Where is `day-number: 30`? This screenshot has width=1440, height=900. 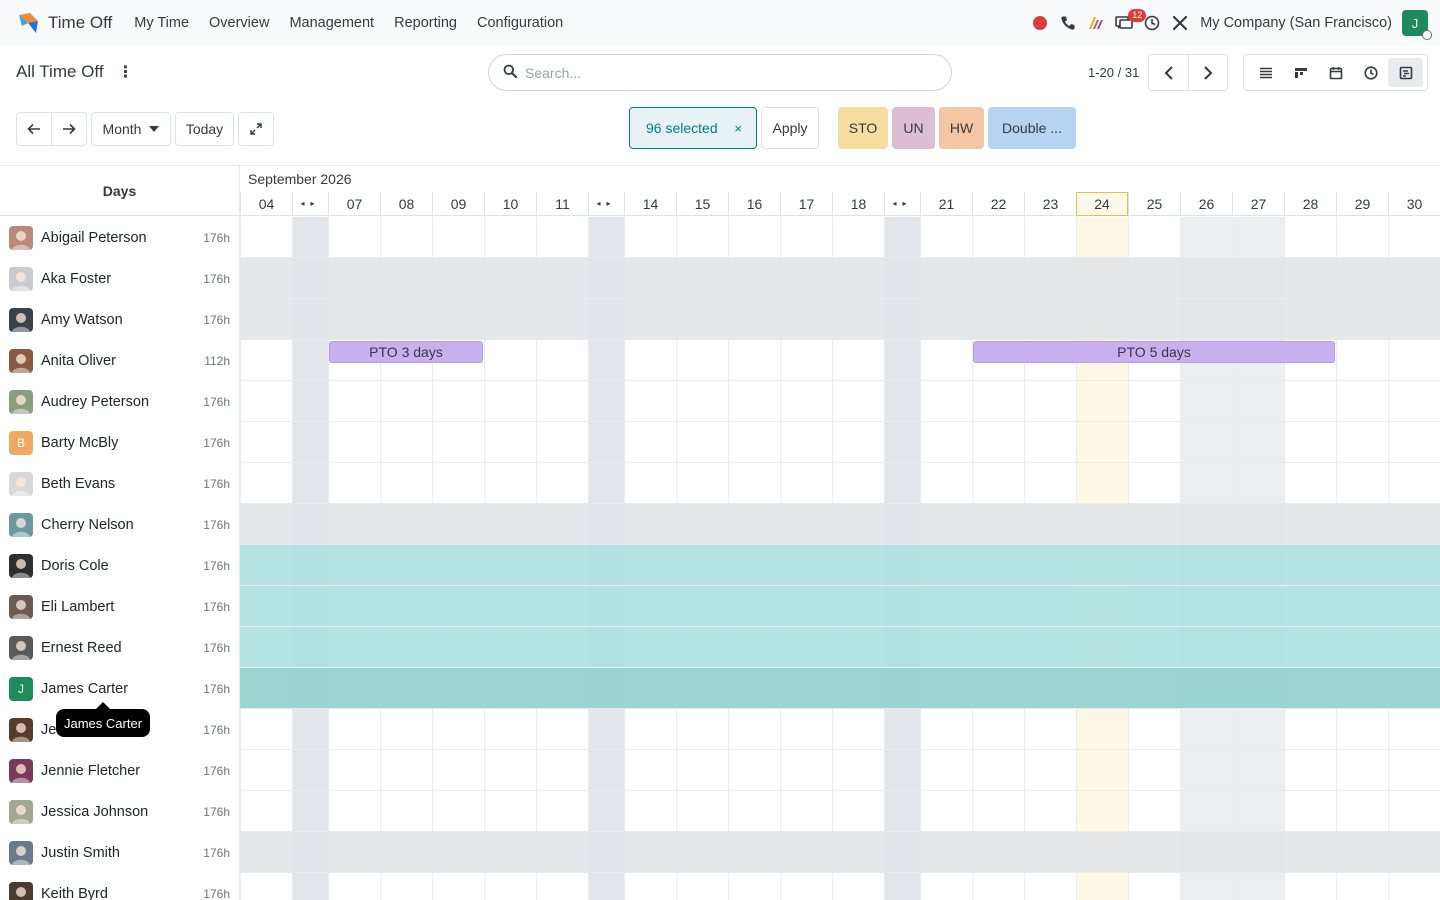 day-number: 30 is located at coordinates (1414, 203).